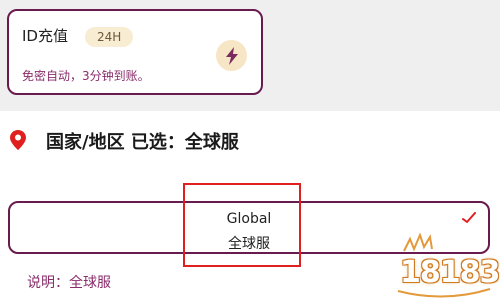 The width and height of the screenshot is (500, 308). Describe the element at coordinates (450, 272) in the screenshot. I see `watermark-text: 18183` at that location.